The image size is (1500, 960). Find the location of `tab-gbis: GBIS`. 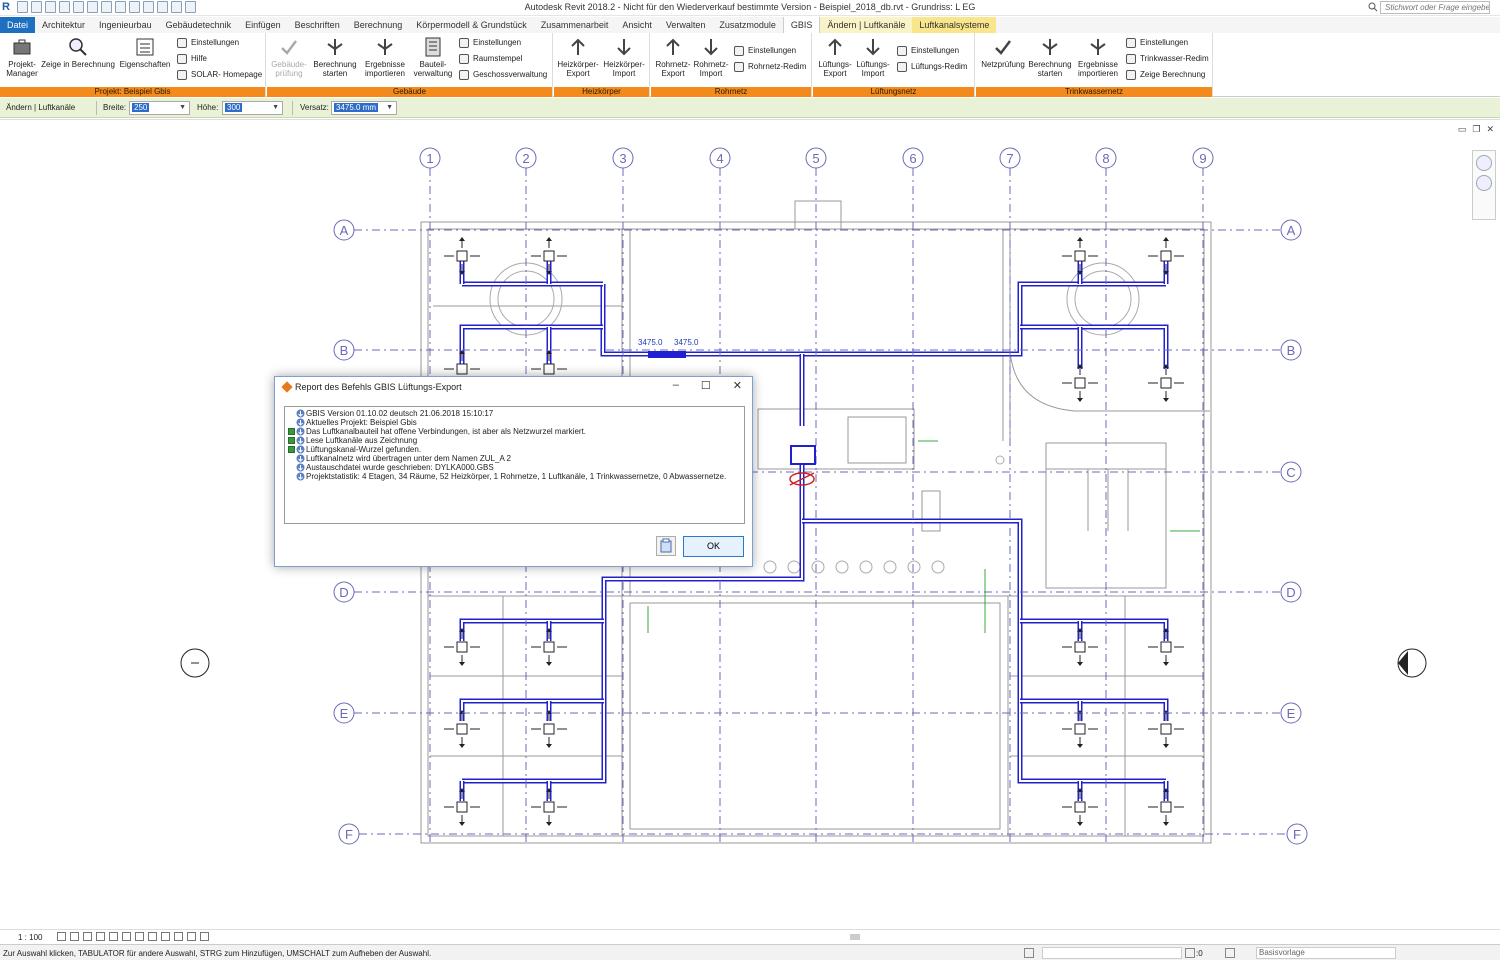

tab-gbis: GBIS is located at coordinates (801, 25).